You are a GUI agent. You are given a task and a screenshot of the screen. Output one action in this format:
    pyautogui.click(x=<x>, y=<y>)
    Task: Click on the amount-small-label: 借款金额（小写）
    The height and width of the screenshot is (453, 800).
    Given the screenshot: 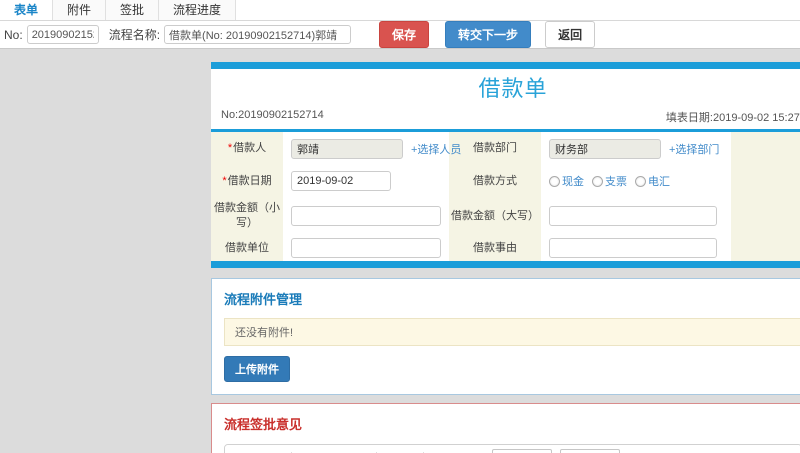 What is the action you would take?
    pyautogui.click(x=247, y=215)
    